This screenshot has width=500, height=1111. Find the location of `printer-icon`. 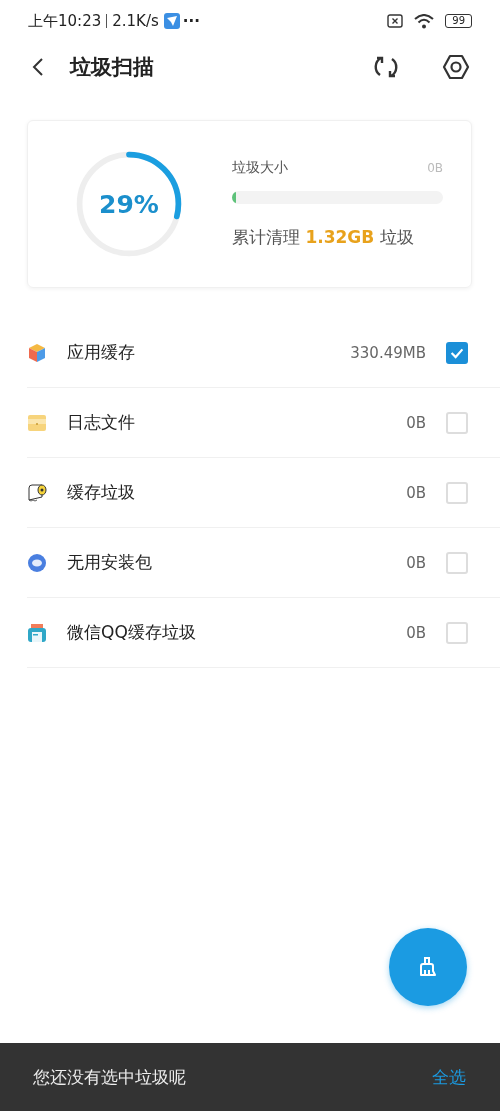

printer-icon is located at coordinates (37, 632).